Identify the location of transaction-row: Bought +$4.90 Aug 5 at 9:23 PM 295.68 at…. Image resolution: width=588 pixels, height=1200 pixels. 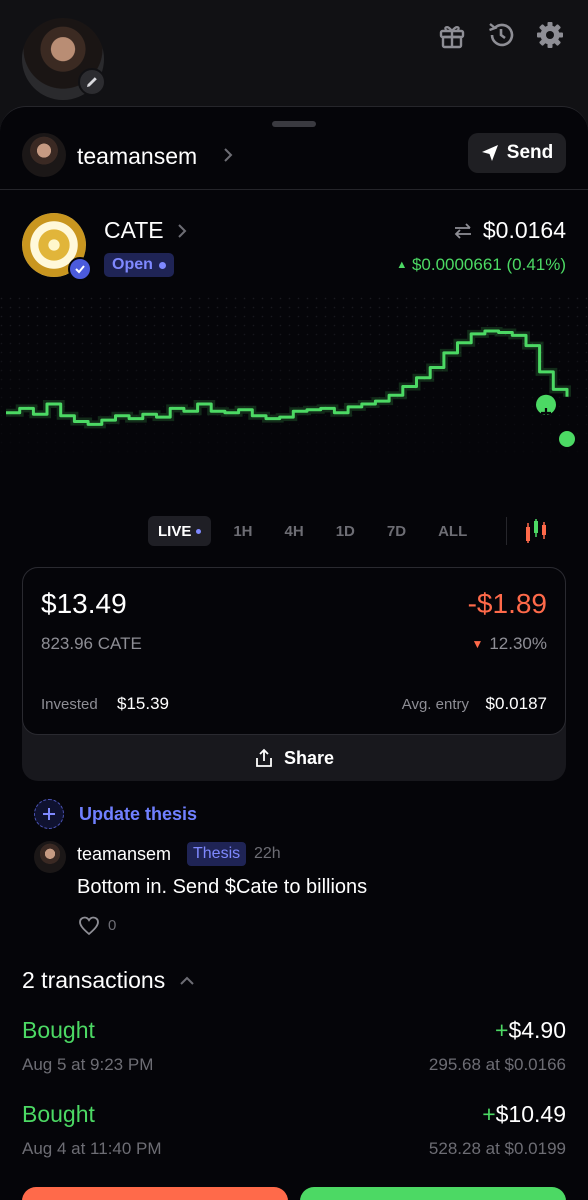
(294, 1047).